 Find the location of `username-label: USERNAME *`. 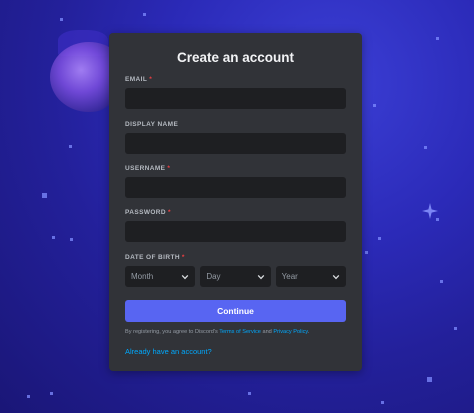

username-label: USERNAME * is located at coordinates (148, 168).